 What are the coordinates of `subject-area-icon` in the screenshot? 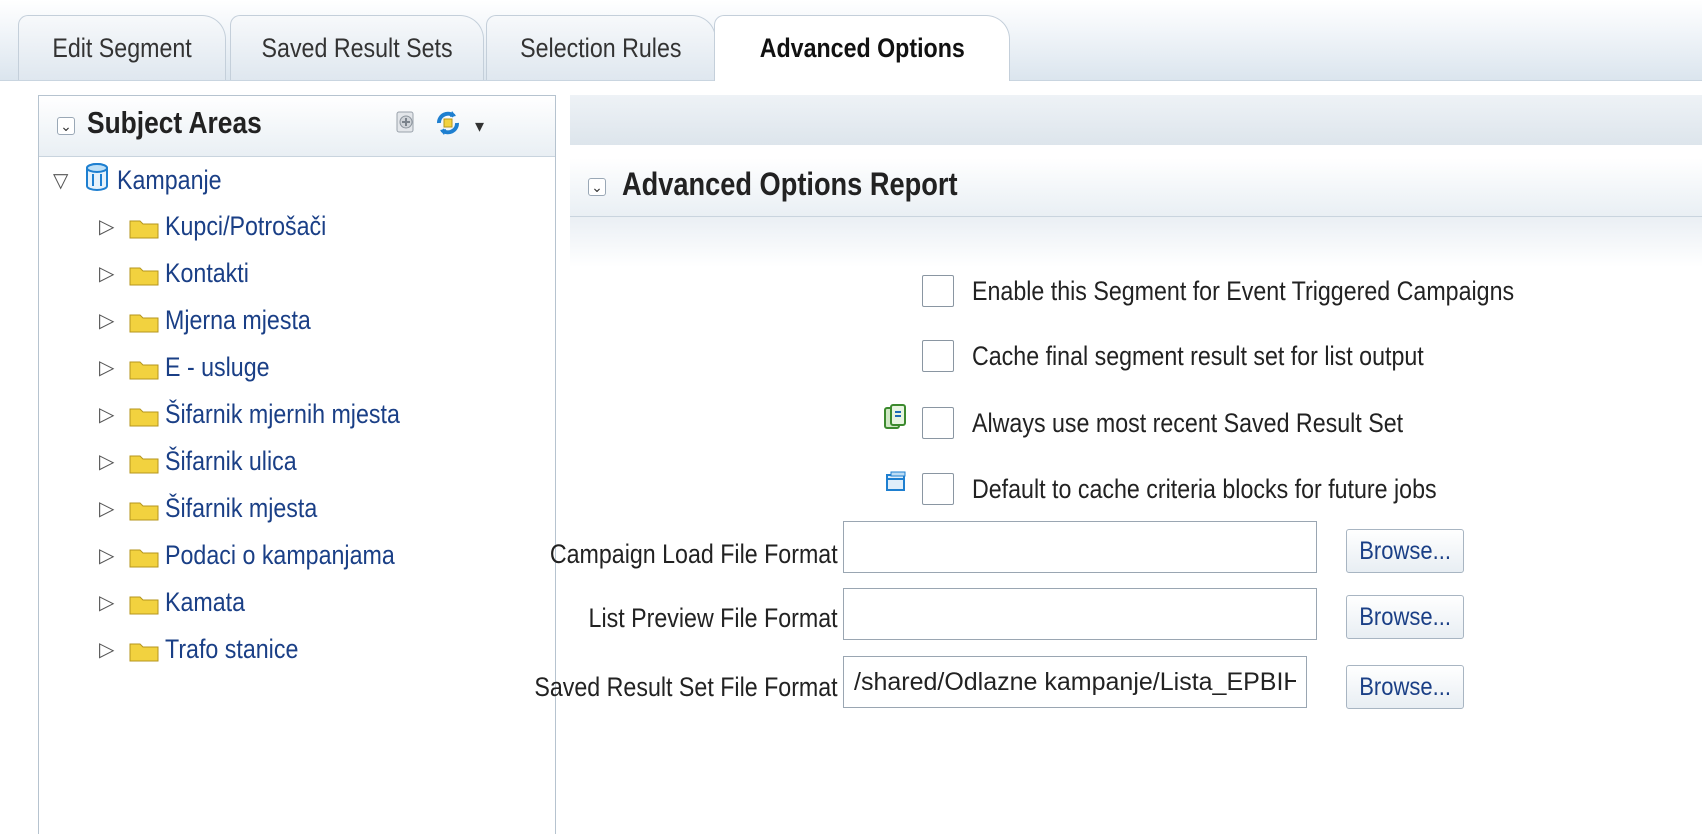 It's located at (97, 180).